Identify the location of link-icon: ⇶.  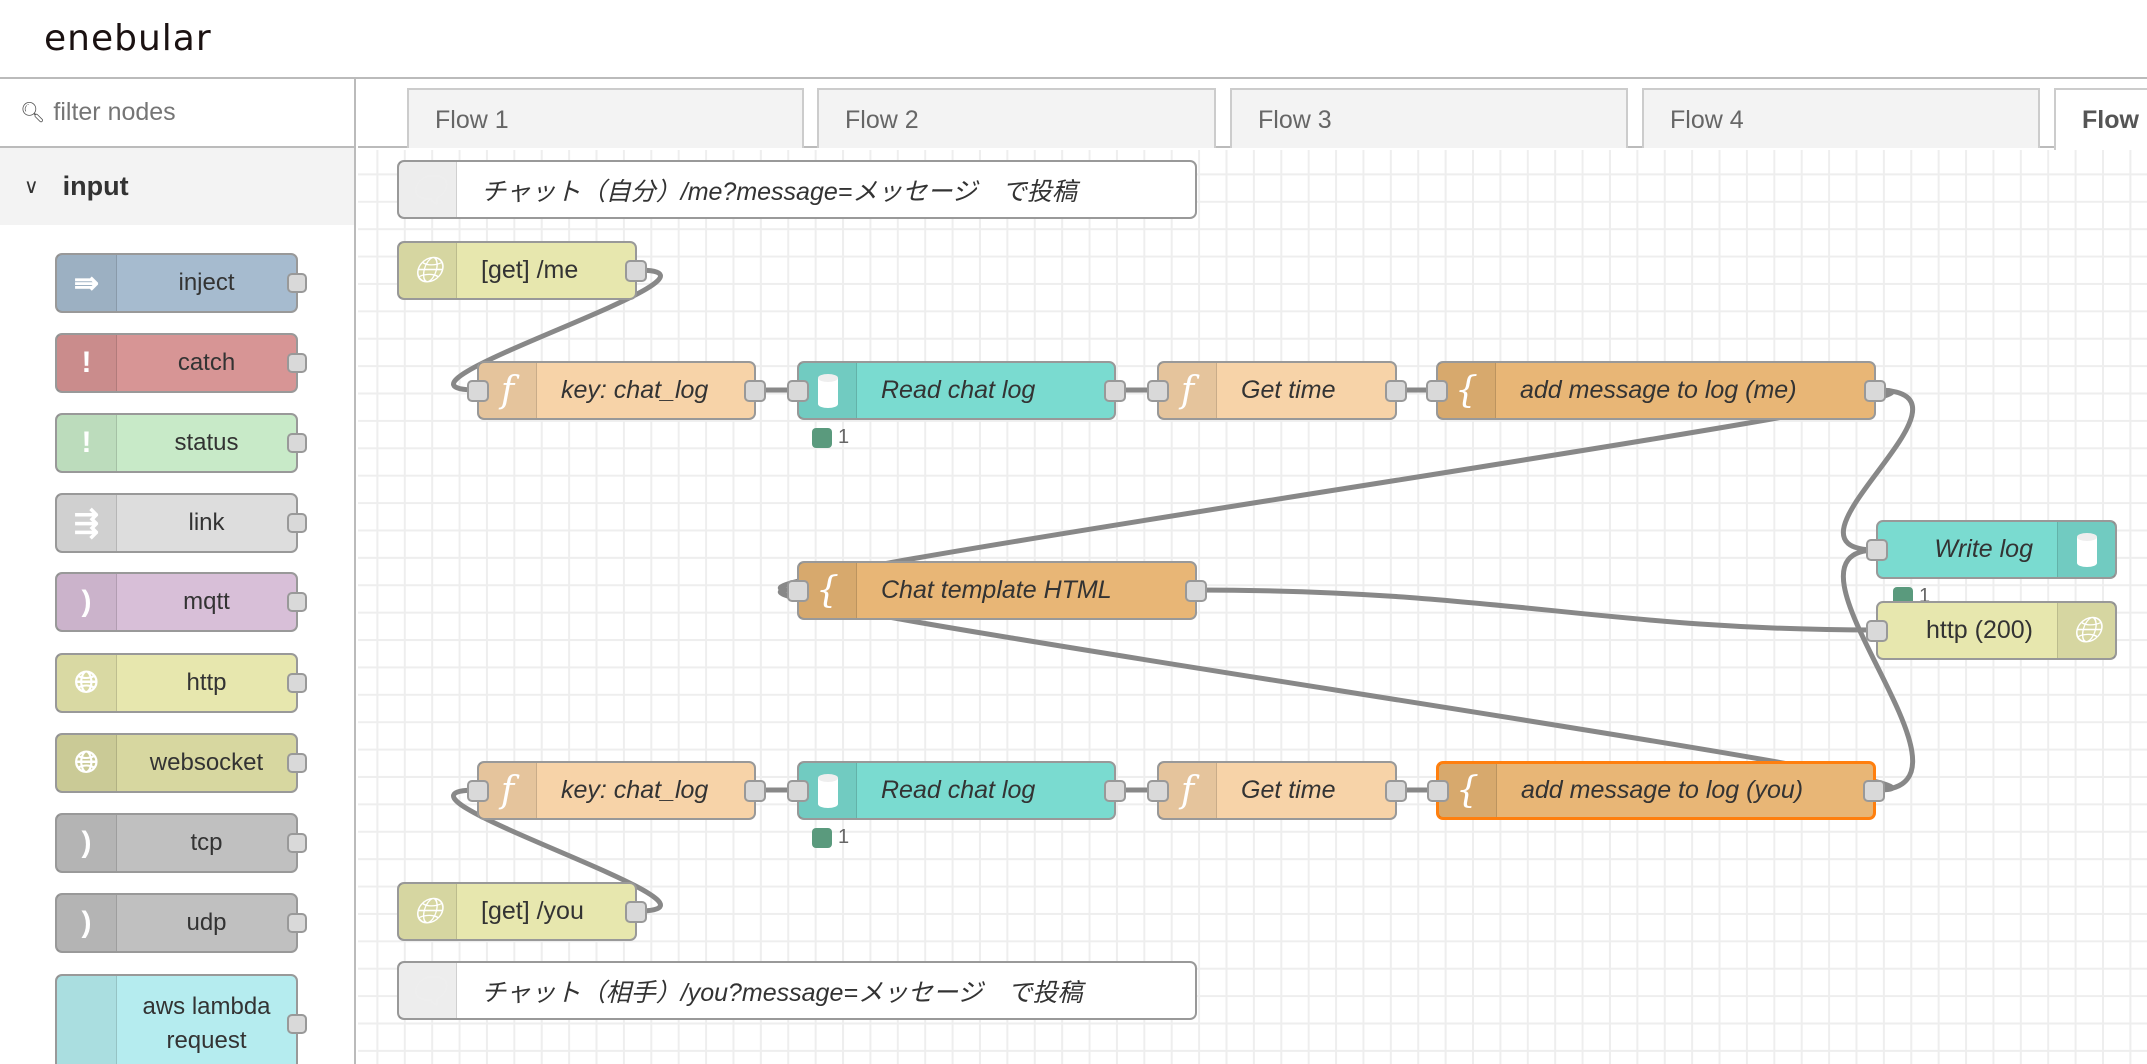
(87, 523).